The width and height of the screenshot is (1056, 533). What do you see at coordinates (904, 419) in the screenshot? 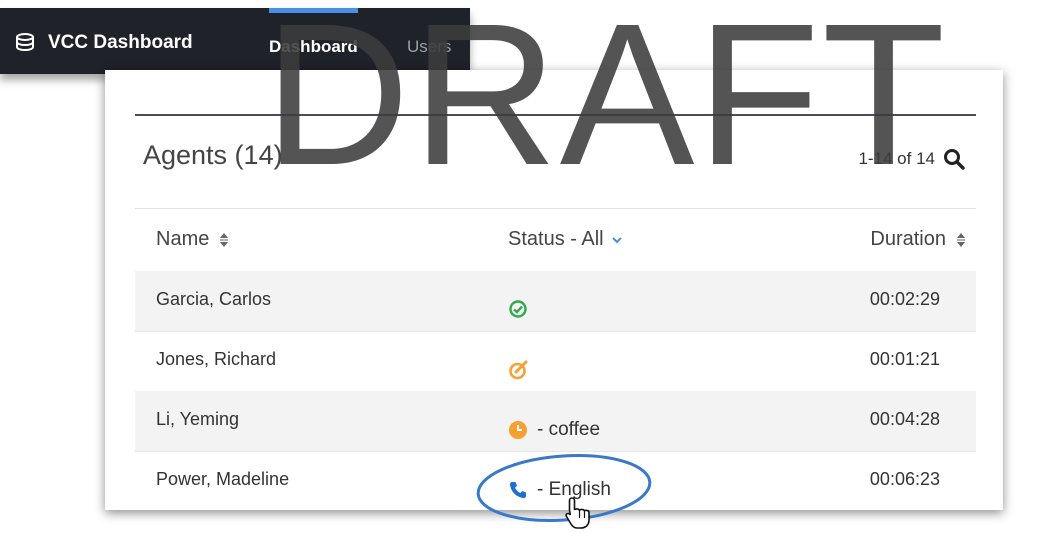
I see `agent-duration: 00:04:28` at bounding box center [904, 419].